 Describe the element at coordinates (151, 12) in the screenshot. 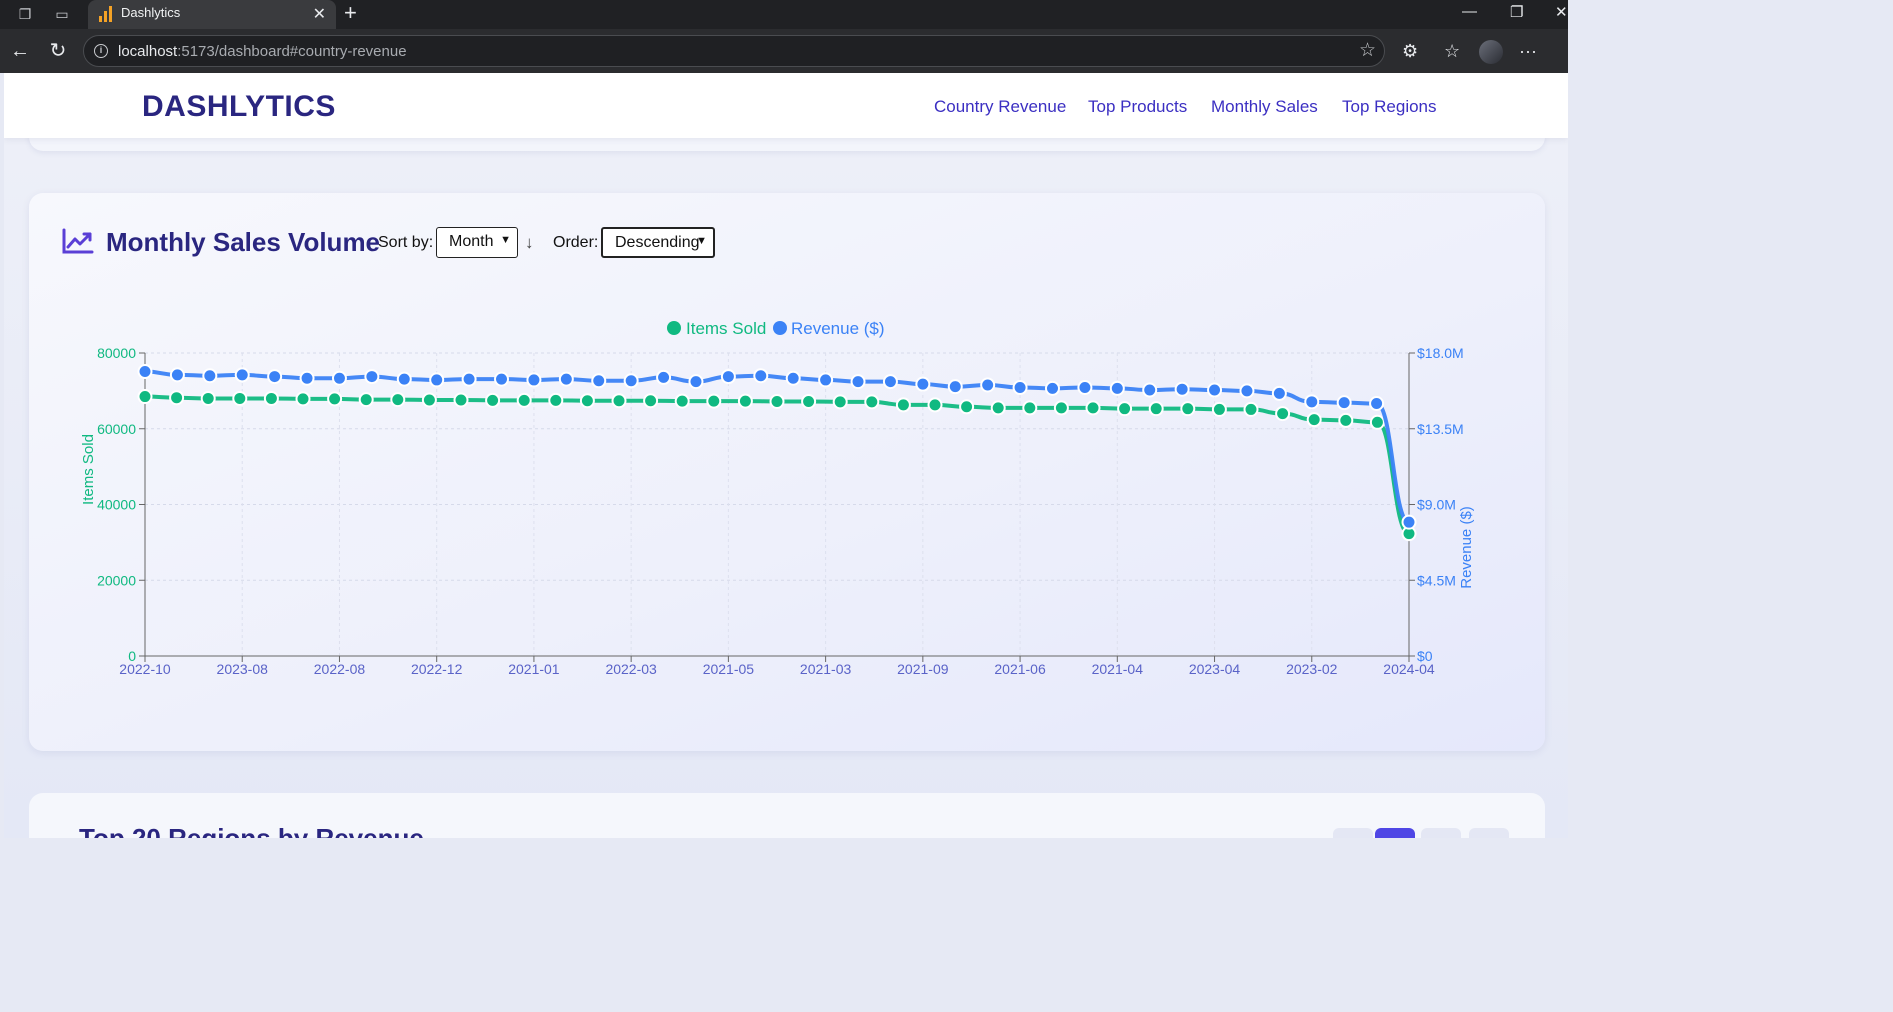

I see `tab-title: Dashlytics` at that location.